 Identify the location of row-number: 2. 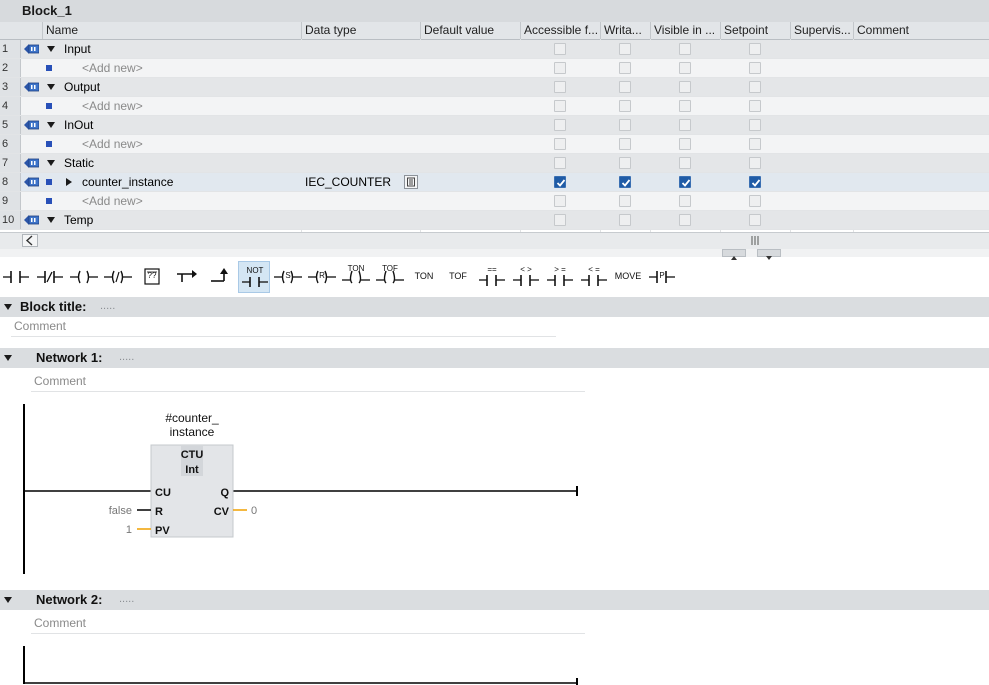
(10, 68).